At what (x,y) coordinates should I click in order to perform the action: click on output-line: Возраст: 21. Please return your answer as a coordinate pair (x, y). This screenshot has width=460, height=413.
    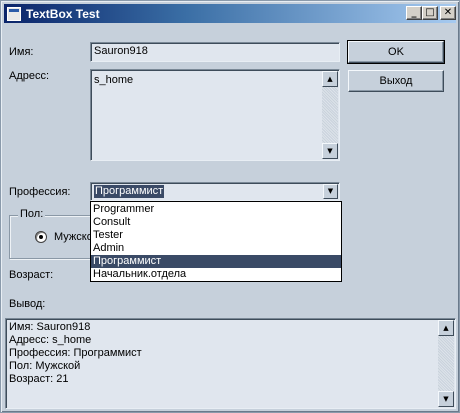
    Looking at the image, I should click on (39, 379).